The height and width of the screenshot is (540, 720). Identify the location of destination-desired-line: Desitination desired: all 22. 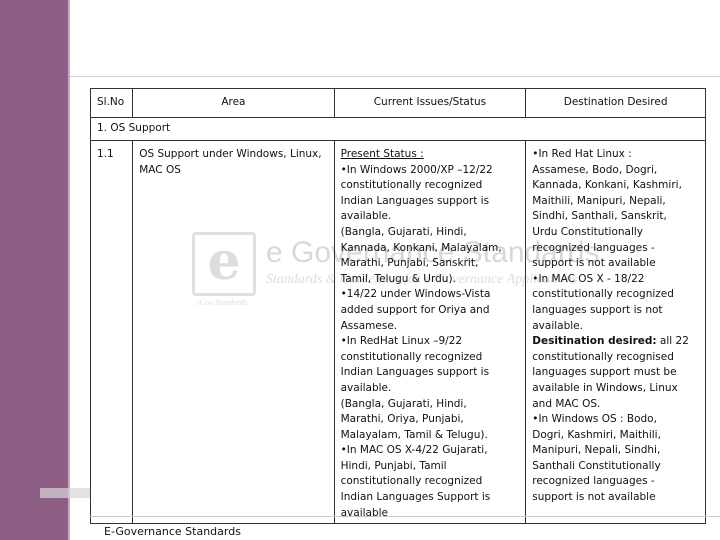
(615, 342).